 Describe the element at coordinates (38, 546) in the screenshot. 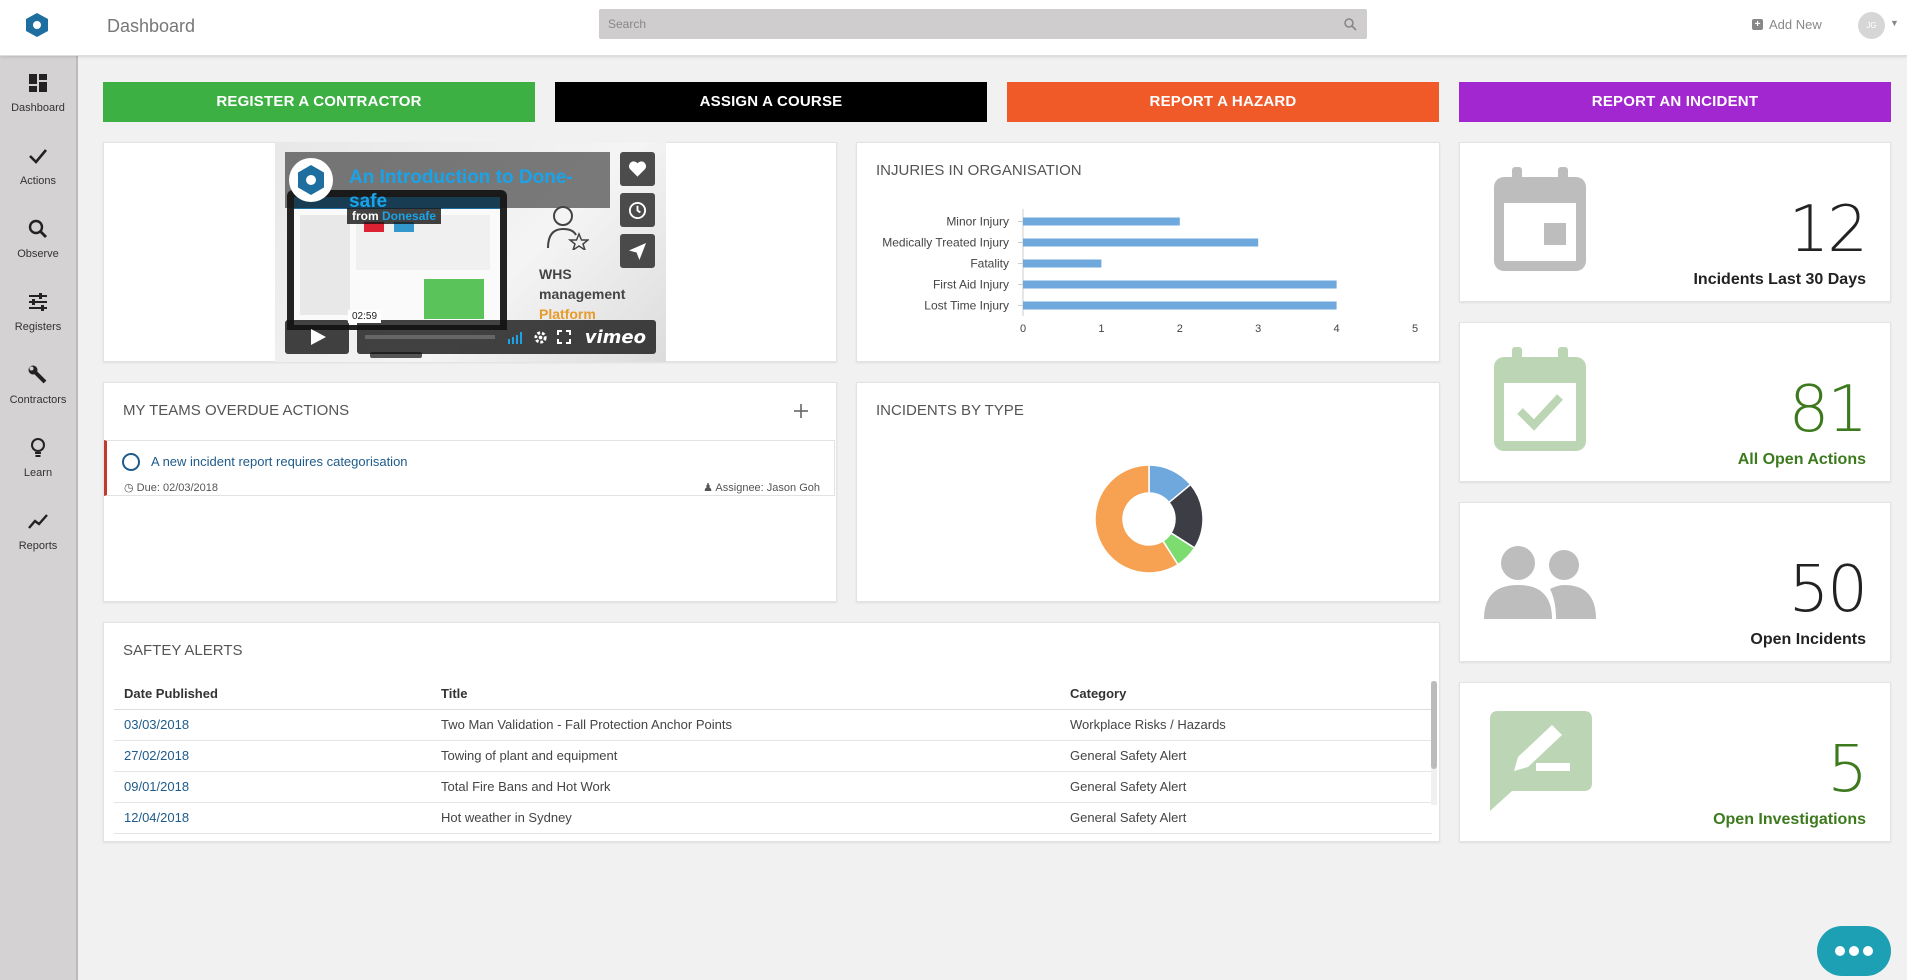

I see `sidebar-item-label: Reports` at that location.